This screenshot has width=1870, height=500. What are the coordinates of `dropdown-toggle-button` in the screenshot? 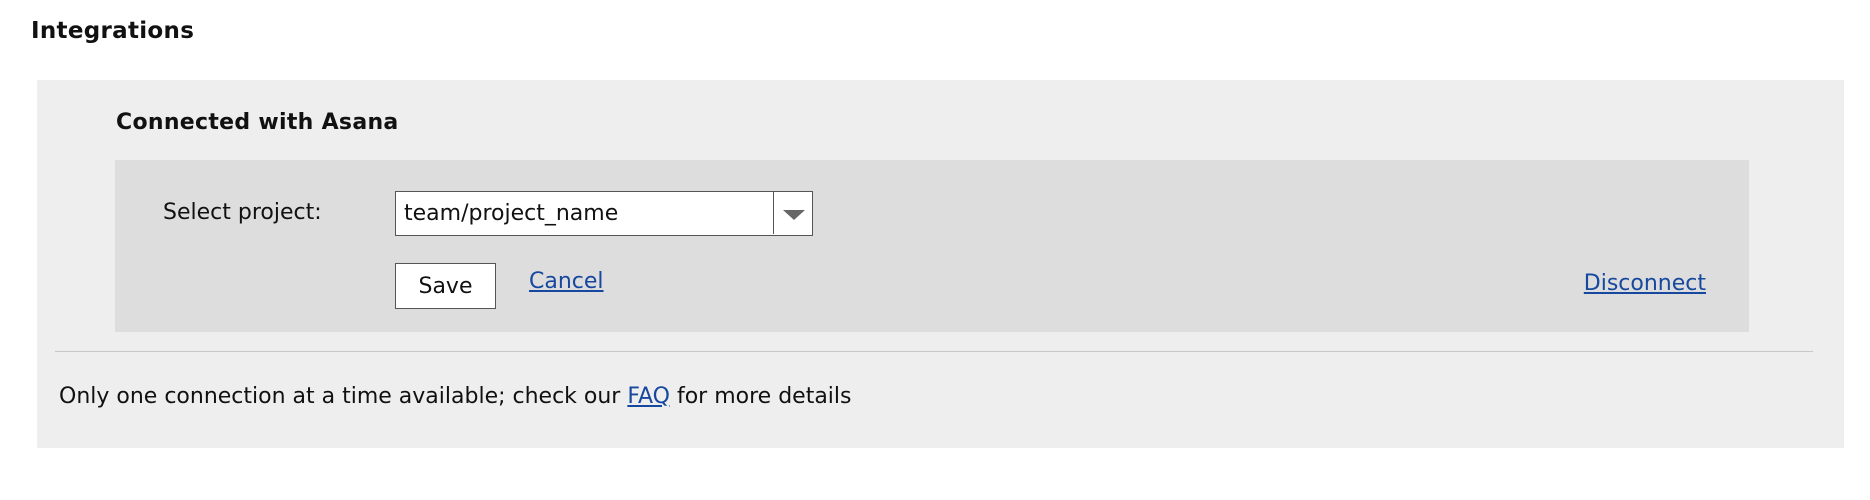 It's located at (792, 213).